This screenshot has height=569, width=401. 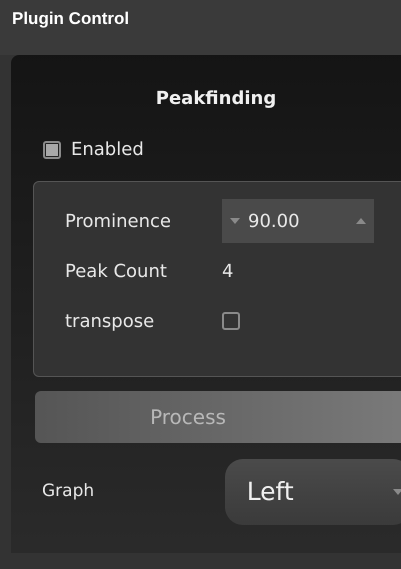 I want to click on checkbox, so click(x=231, y=321).